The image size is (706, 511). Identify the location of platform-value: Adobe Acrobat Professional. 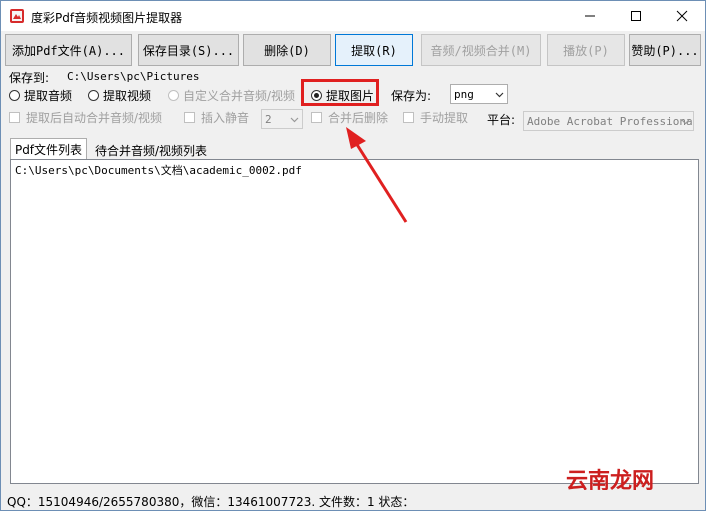
(610, 121).